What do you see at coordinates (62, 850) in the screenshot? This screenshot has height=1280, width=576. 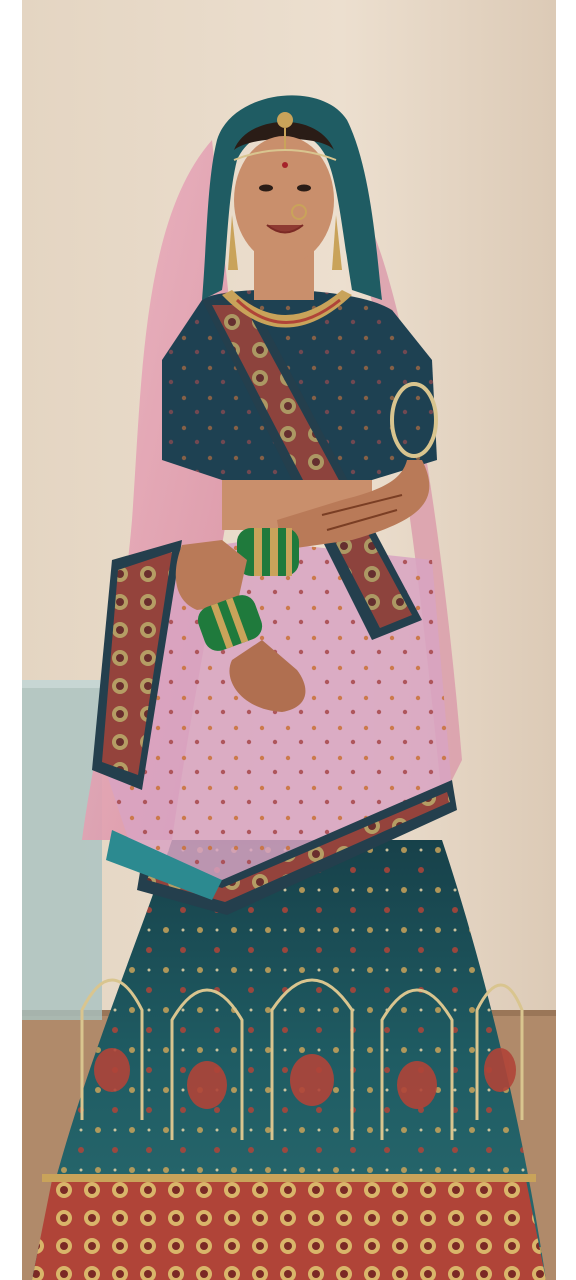 I see `glass-panel` at bounding box center [62, 850].